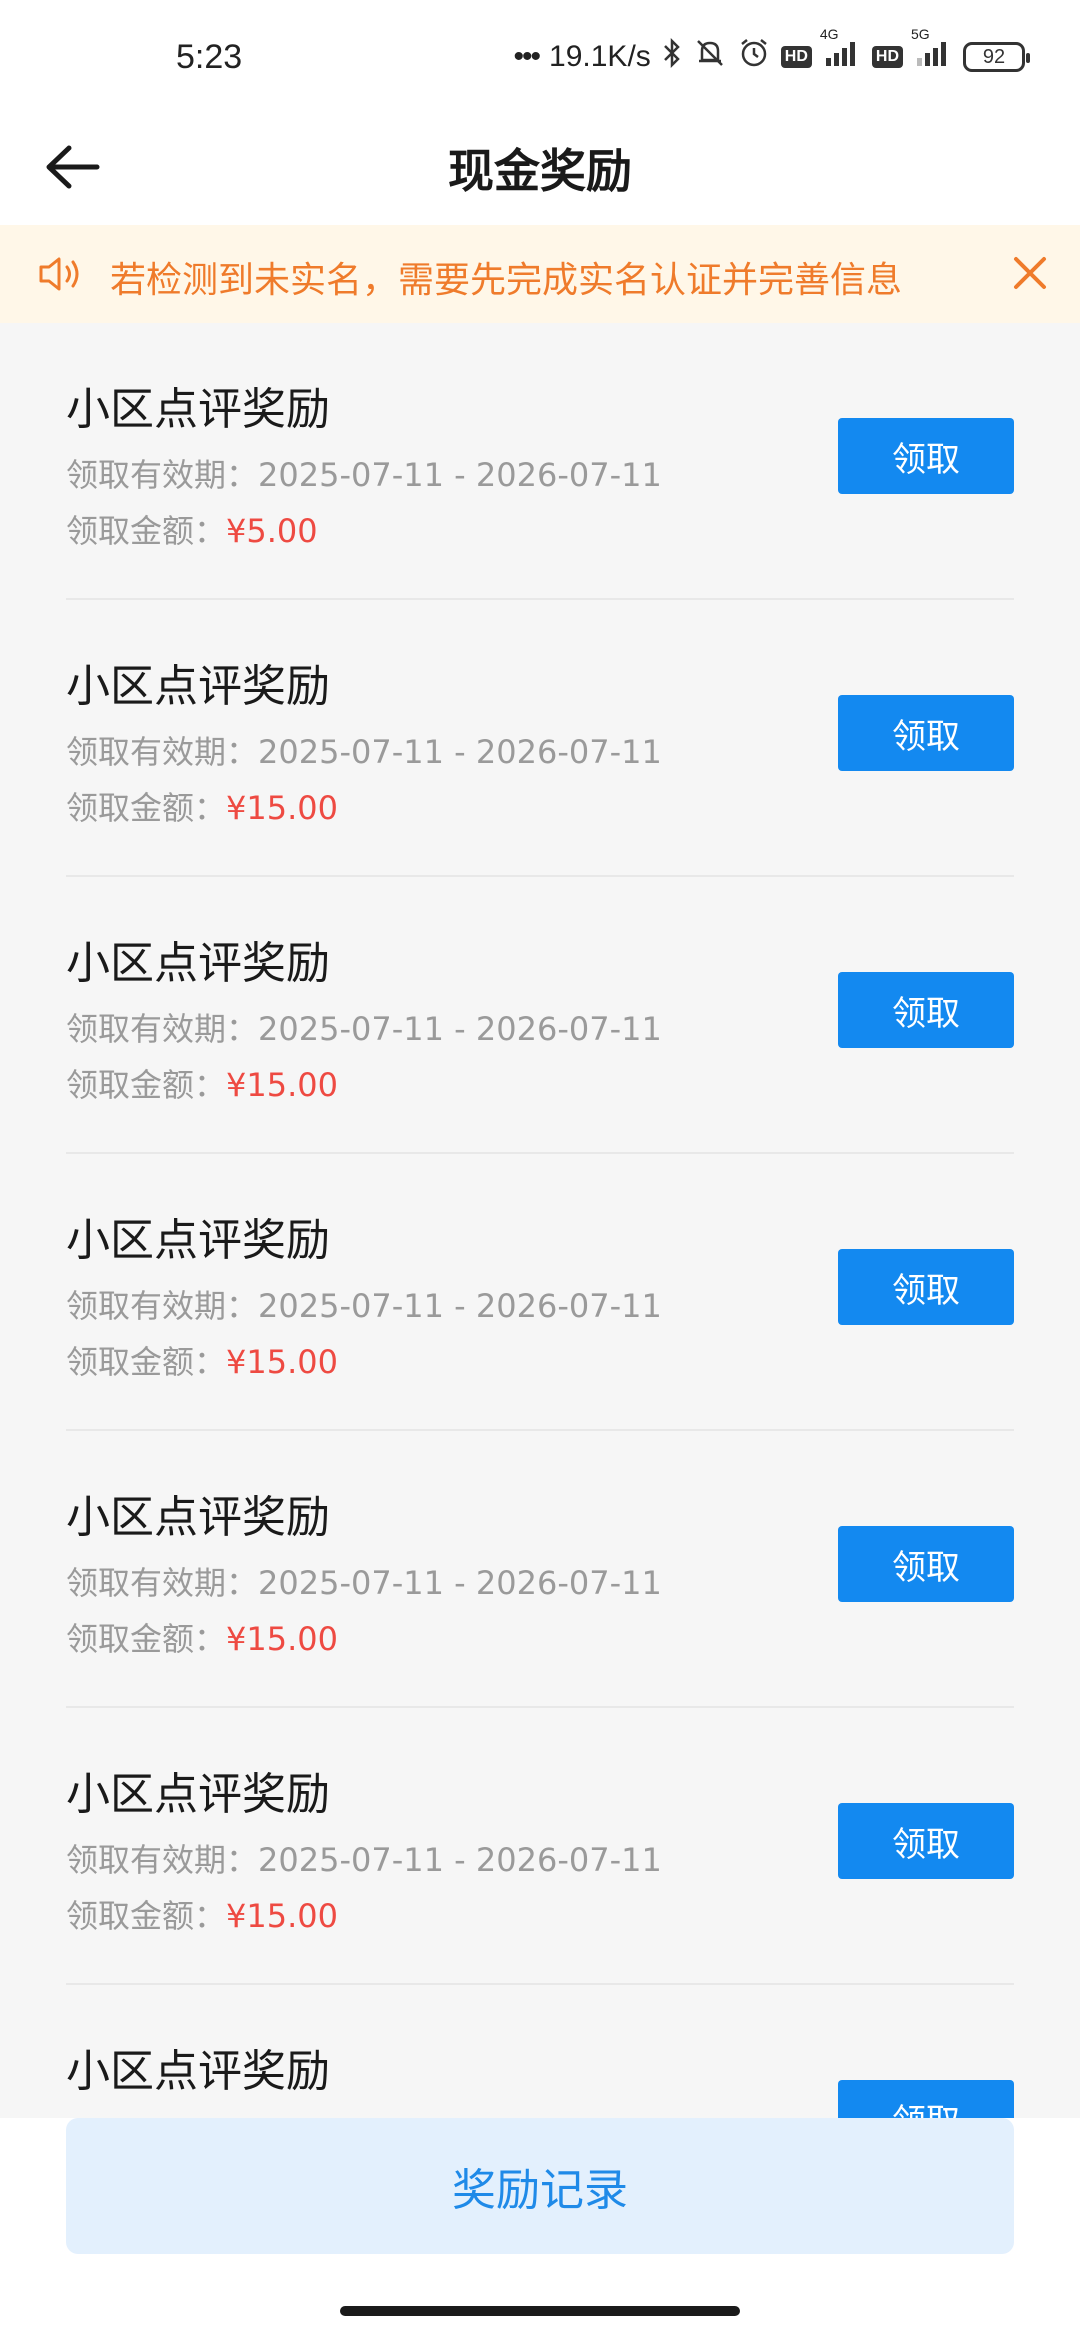  What do you see at coordinates (887, 57) in the screenshot?
I see `hd-badge-2: HD` at bounding box center [887, 57].